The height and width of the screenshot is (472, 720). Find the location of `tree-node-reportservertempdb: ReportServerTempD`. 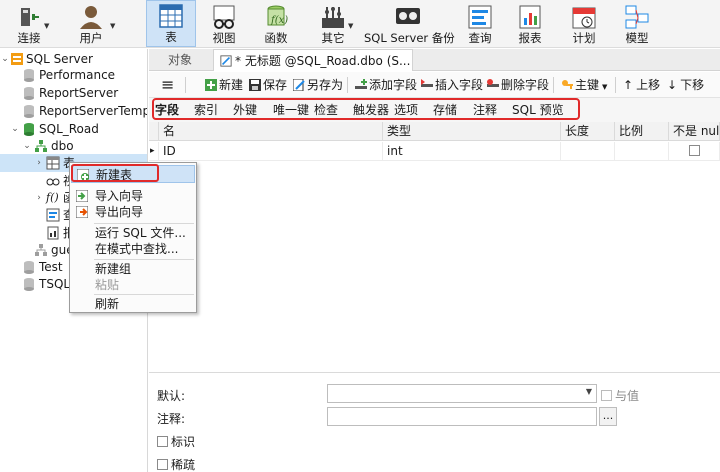

tree-node-reportservertempdb: ReportServerTempD is located at coordinates (74, 111).